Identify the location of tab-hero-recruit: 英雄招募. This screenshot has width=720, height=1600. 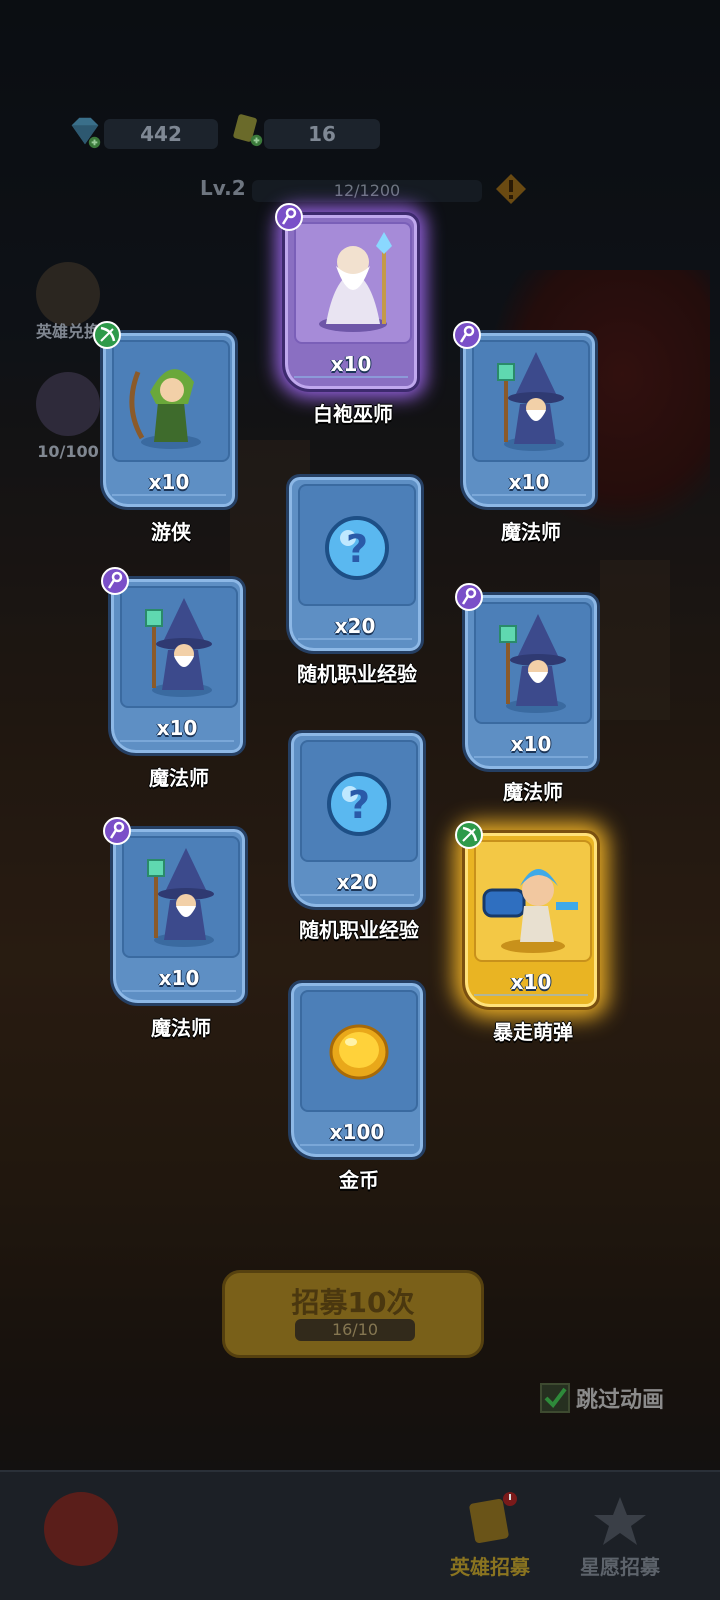
(490, 1535).